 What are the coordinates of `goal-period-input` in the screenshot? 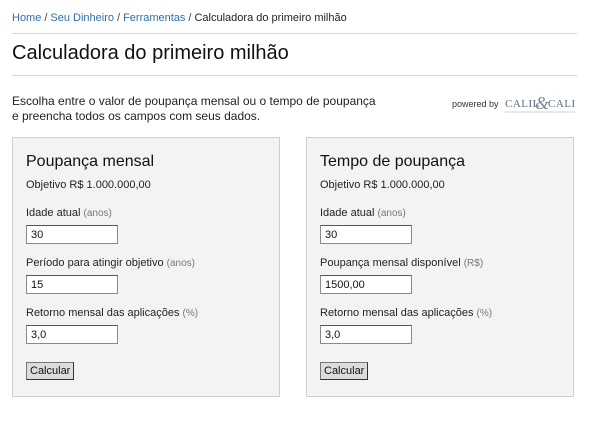 It's located at (72, 284).